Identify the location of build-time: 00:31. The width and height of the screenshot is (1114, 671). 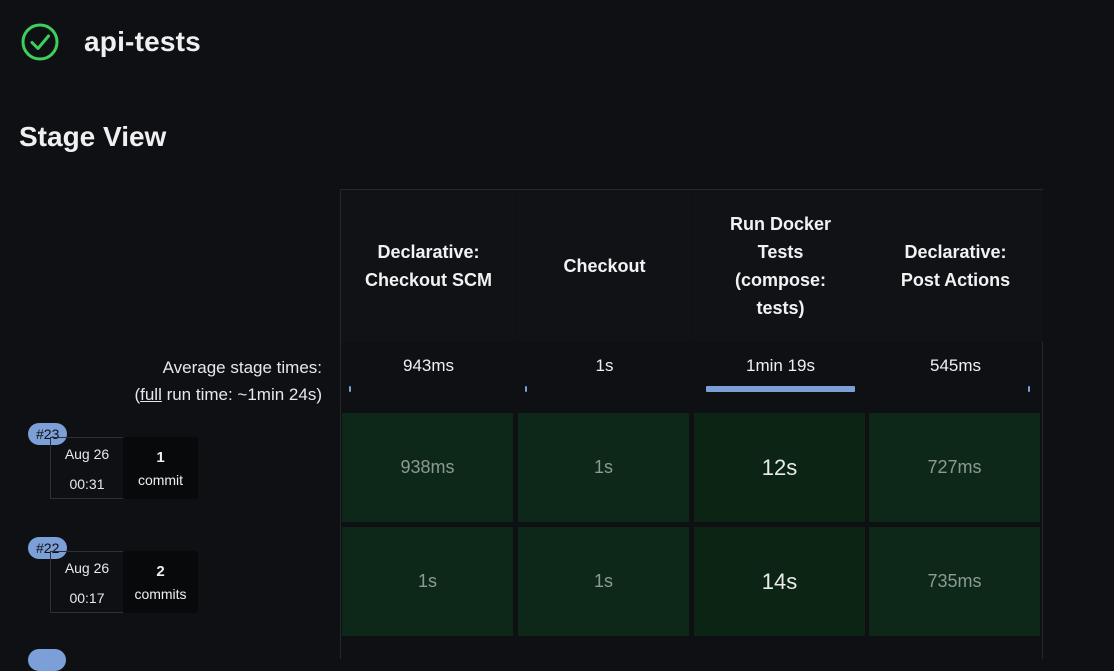
(87, 484).